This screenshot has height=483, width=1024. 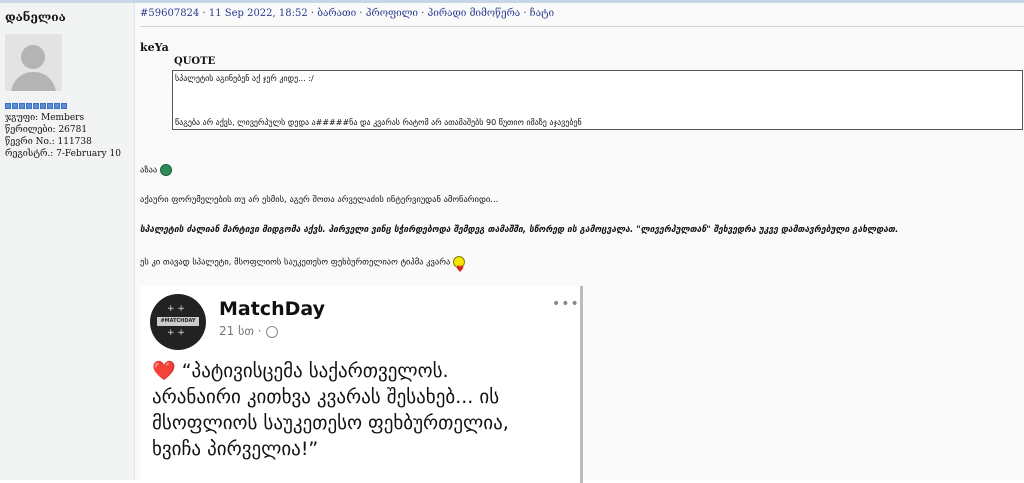 What do you see at coordinates (300, 371) in the screenshot?
I see `embed-line: ❤️ “პატივისცემა საქართველოს.` at bounding box center [300, 371].